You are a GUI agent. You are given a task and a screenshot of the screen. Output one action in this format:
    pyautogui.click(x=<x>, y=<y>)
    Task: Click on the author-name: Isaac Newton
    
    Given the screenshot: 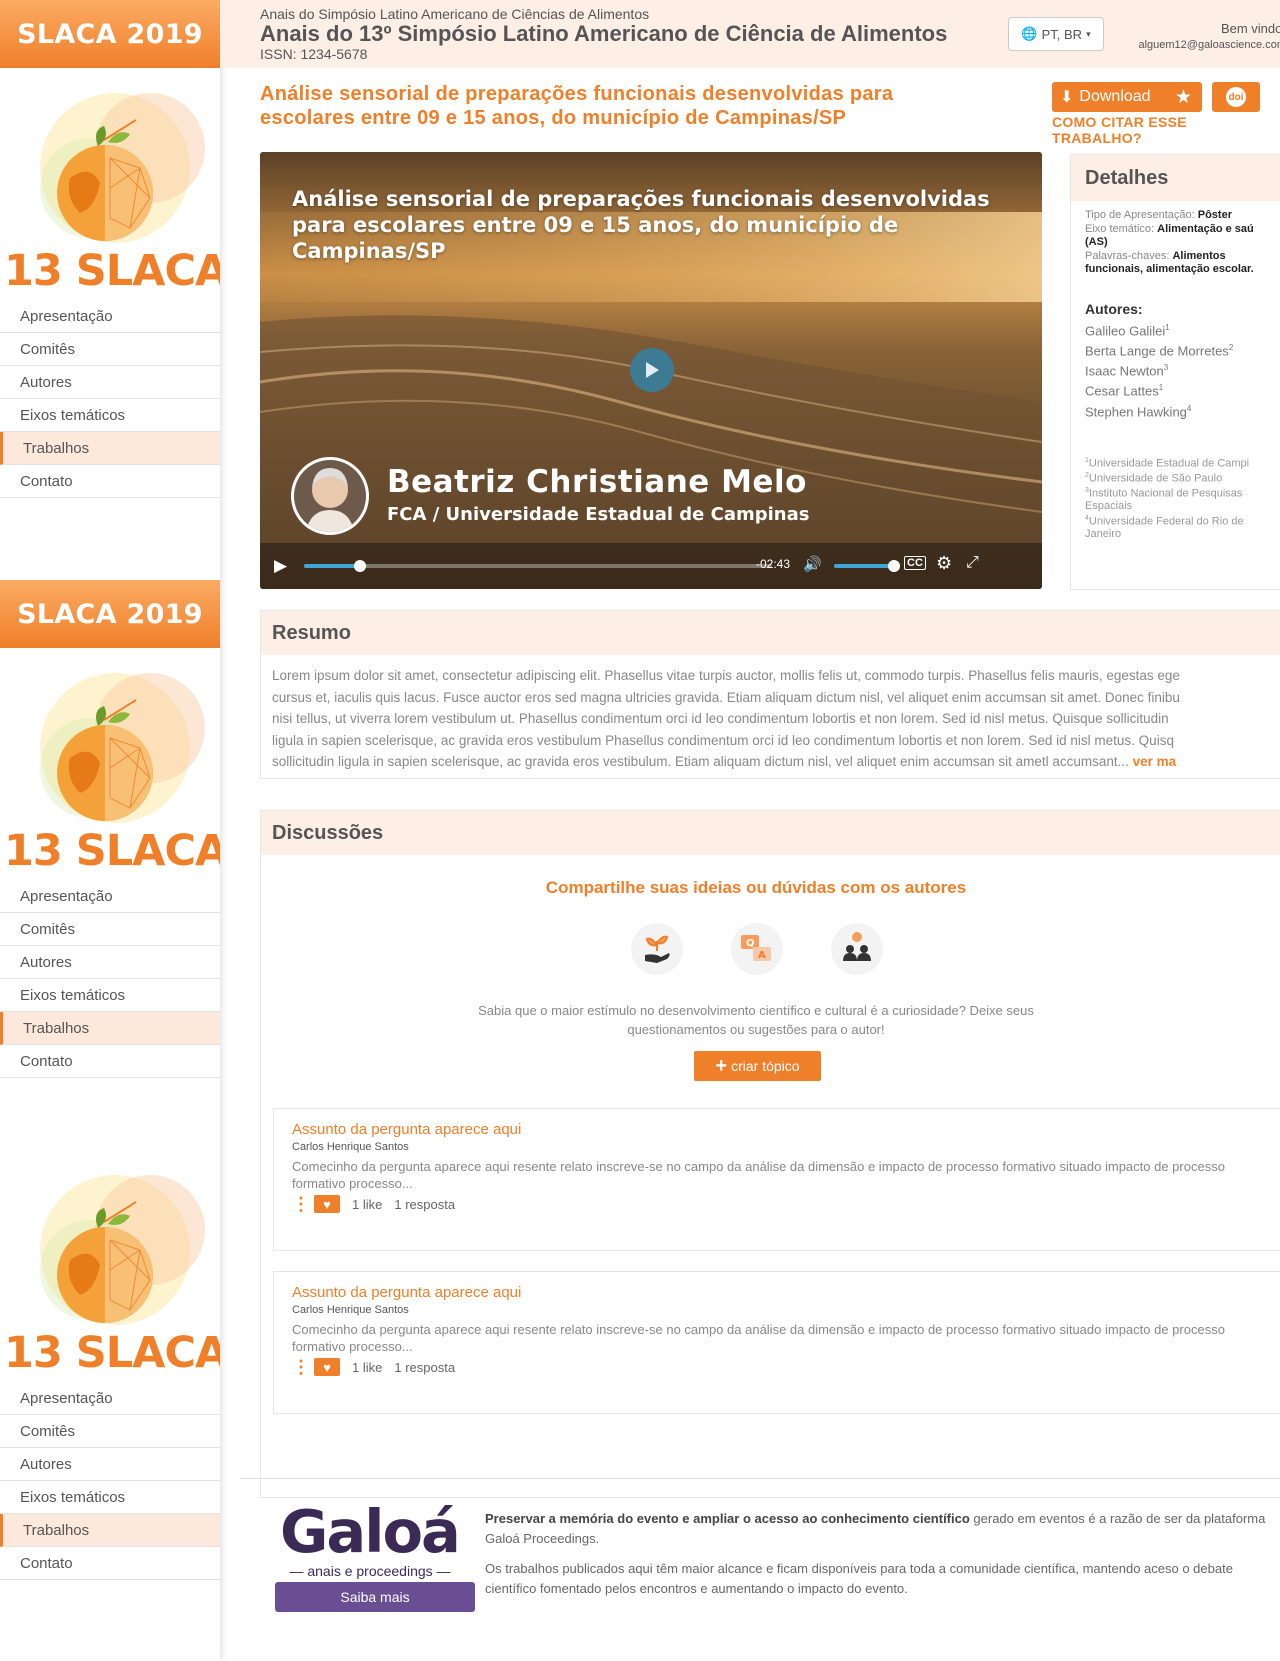 What is the action you would take?
    pyautogui.click(x=1124, y=371)
    